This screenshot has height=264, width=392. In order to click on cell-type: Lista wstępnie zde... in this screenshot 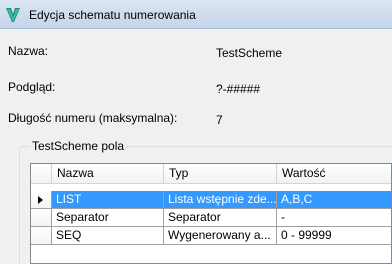, I will do `click(220, 200)`.